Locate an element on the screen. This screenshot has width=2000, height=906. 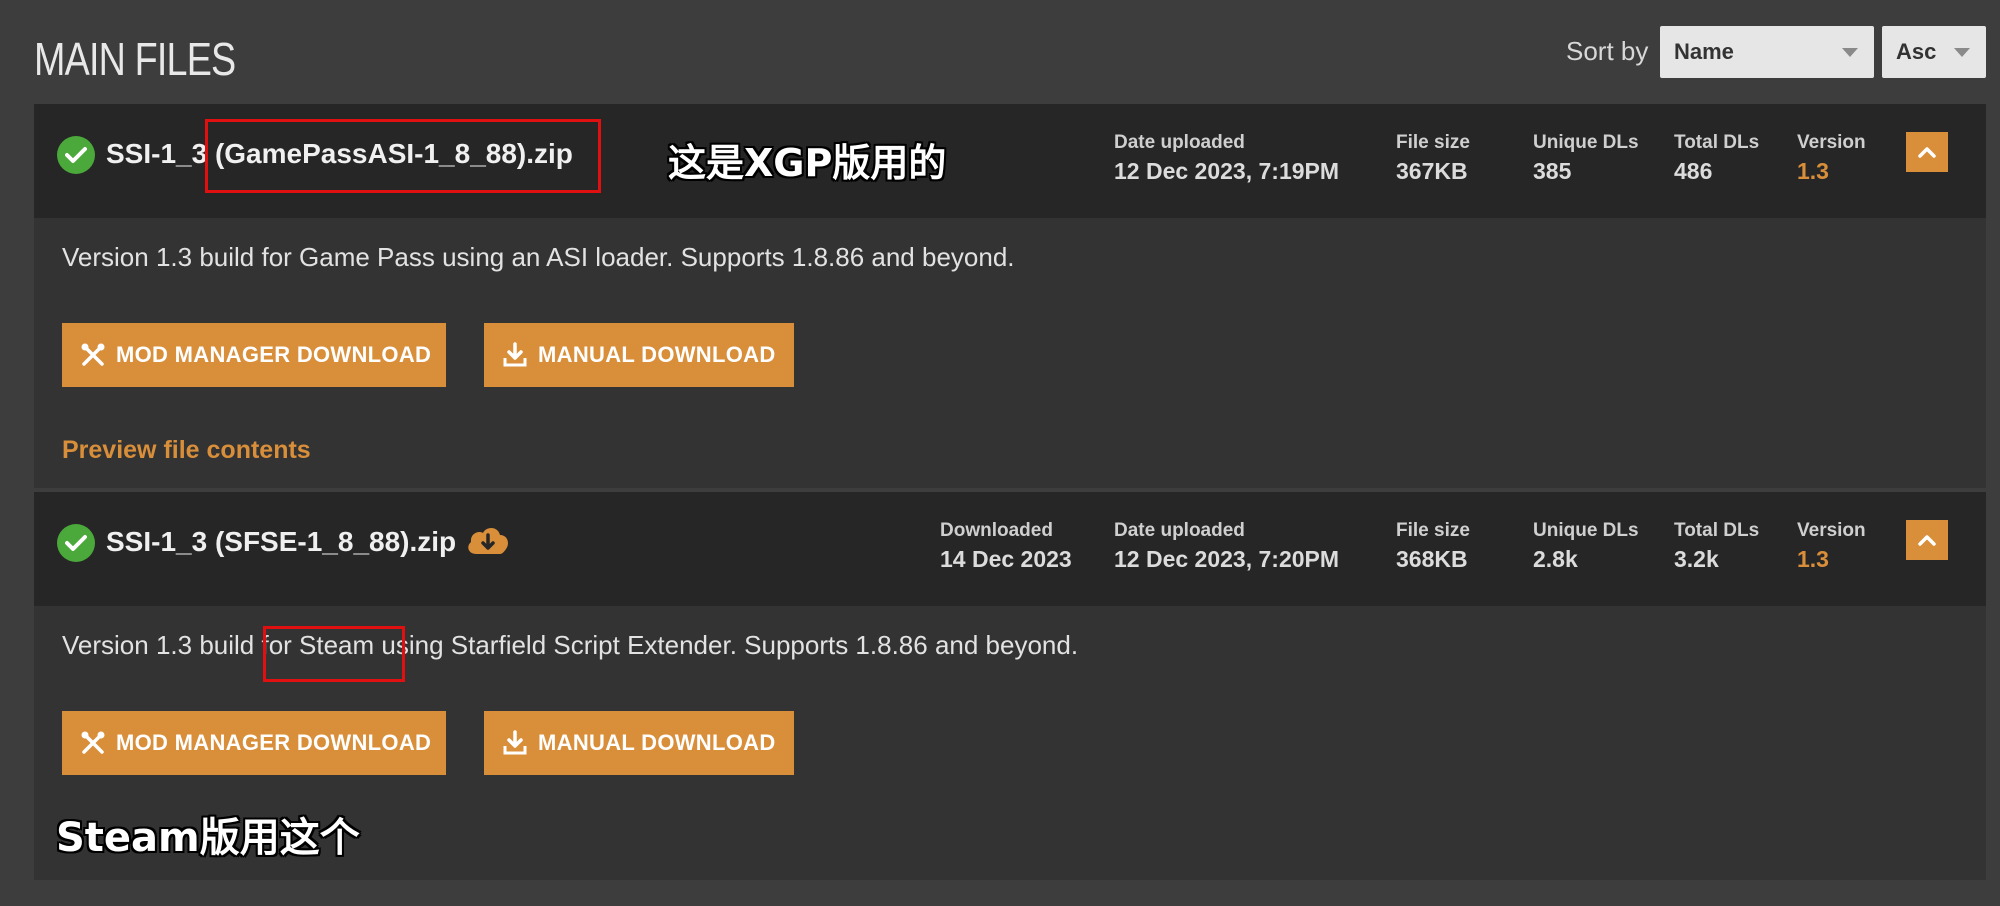
date-uploaded-value: 12 Dec 2023, 7:19PM is located at coordinates (1227, 171).